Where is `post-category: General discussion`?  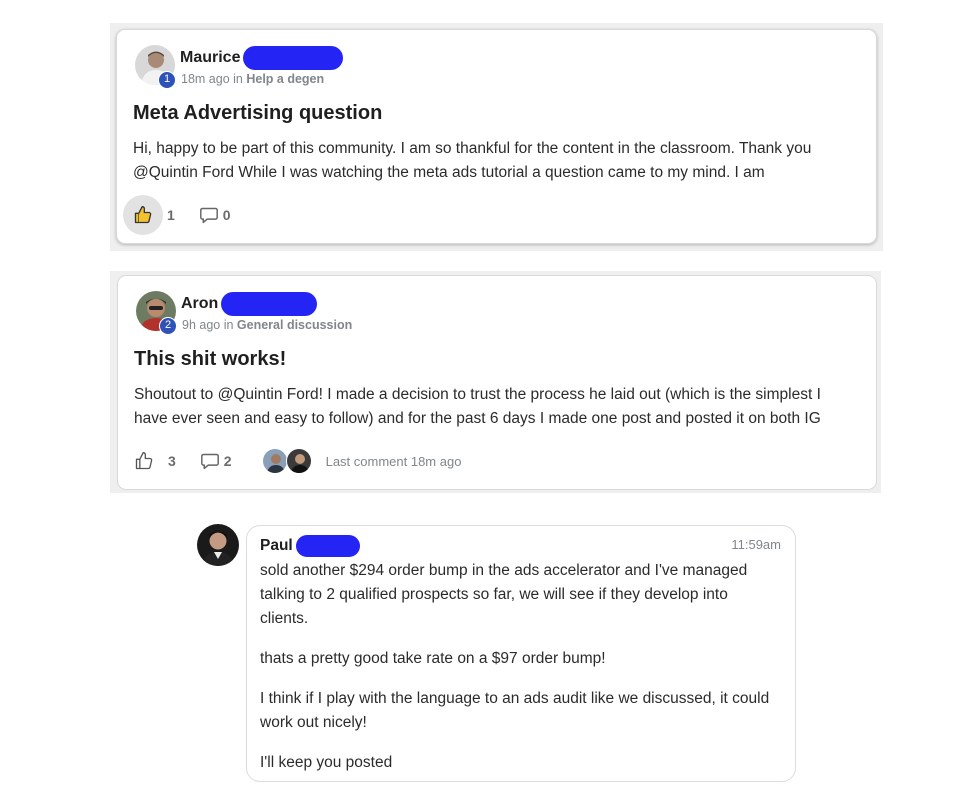 post-category: General discussion is located at coordinates (294, 325).